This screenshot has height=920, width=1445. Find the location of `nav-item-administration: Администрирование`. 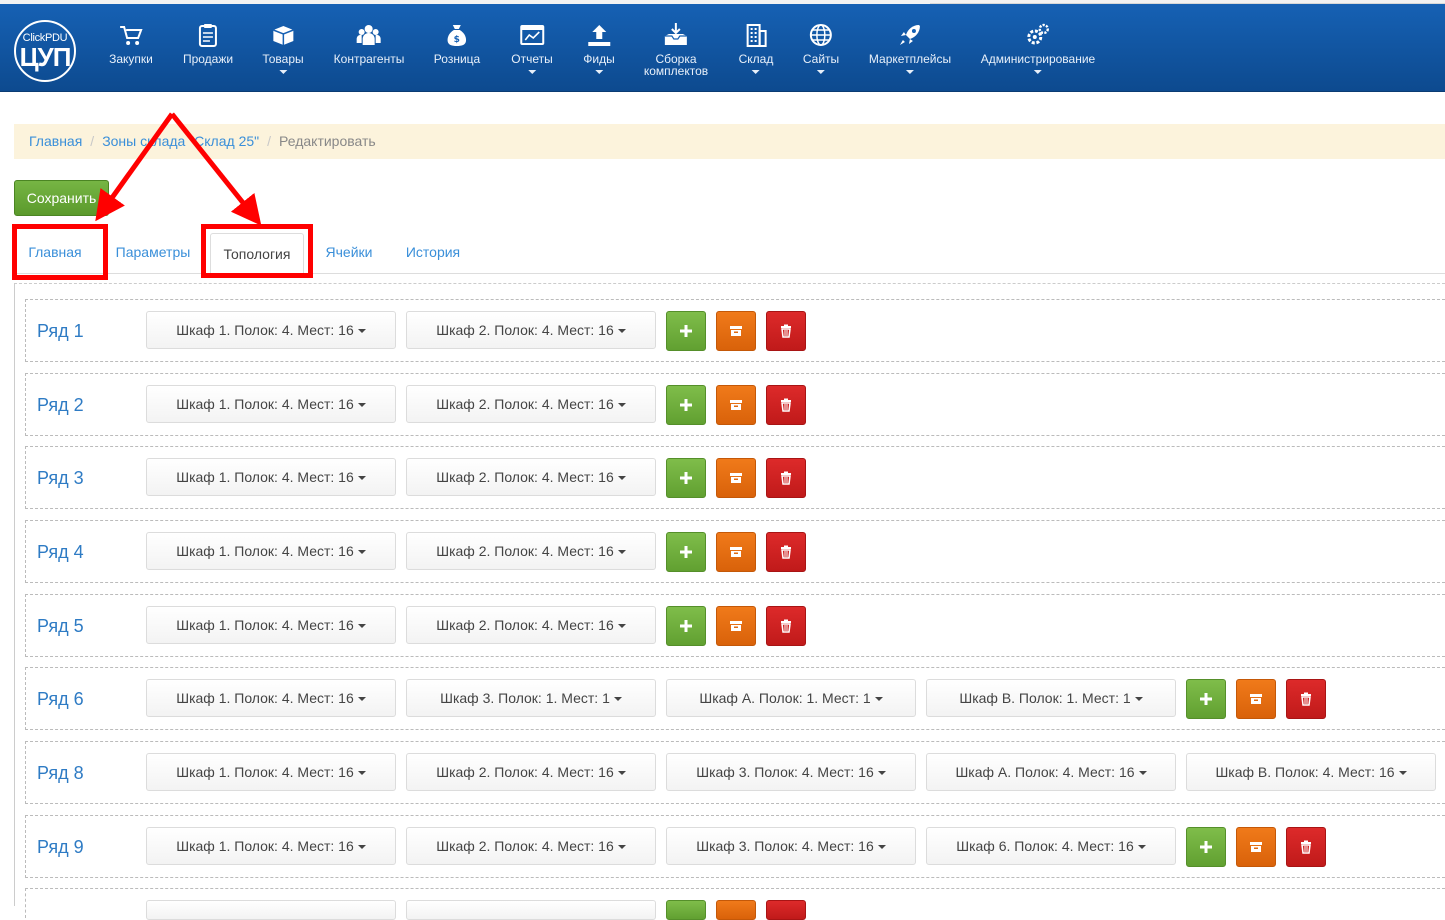

nav-item-administration: Администрирование is located at coordinates (1038, 48).